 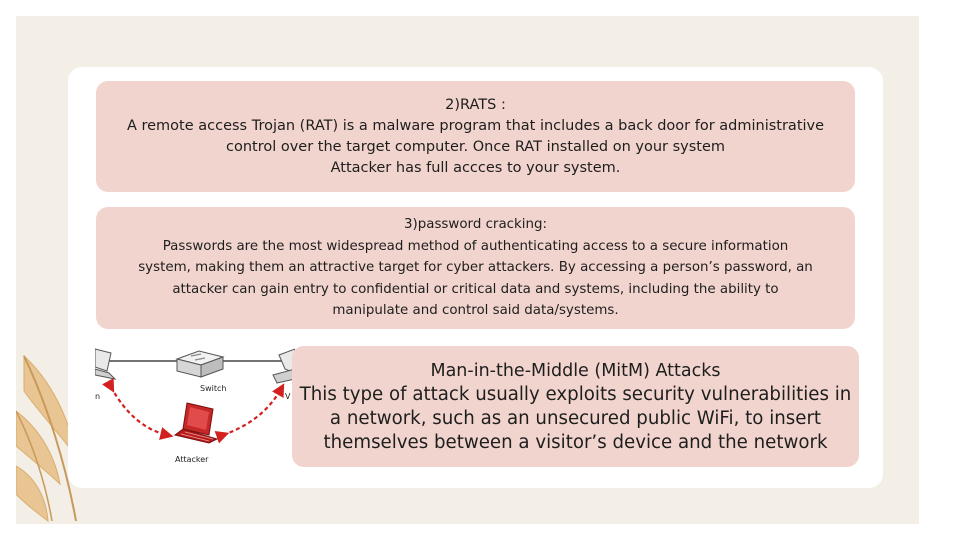 What do you see at coordinates (475, 225) in the screenshot?
I see `password-heading: 3)password cracking:` at bounding box center [475, 225].